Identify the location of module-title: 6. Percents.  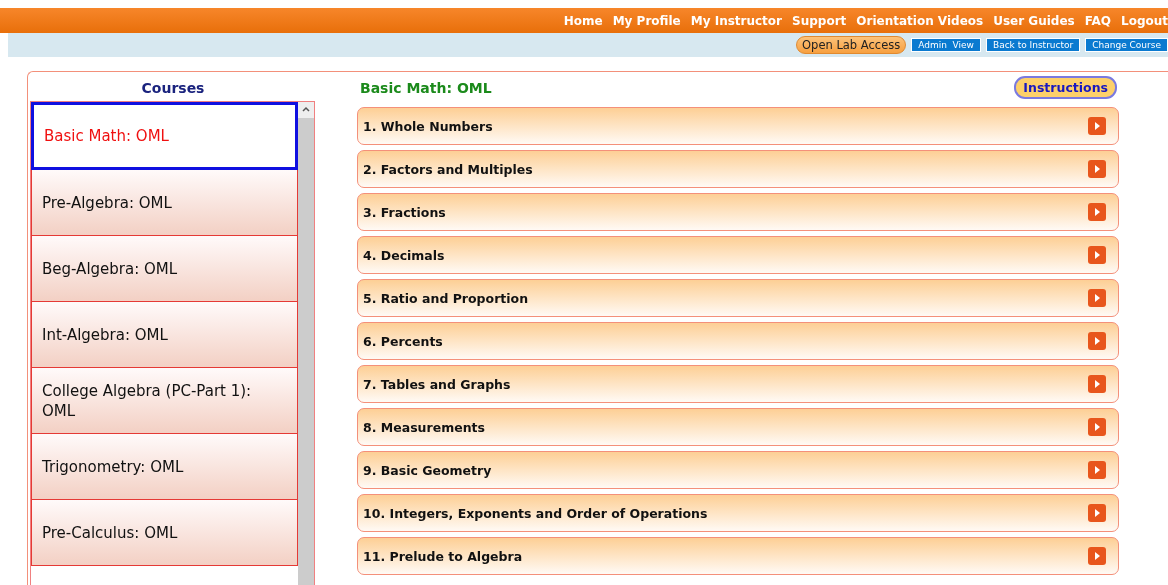
(403, 341).